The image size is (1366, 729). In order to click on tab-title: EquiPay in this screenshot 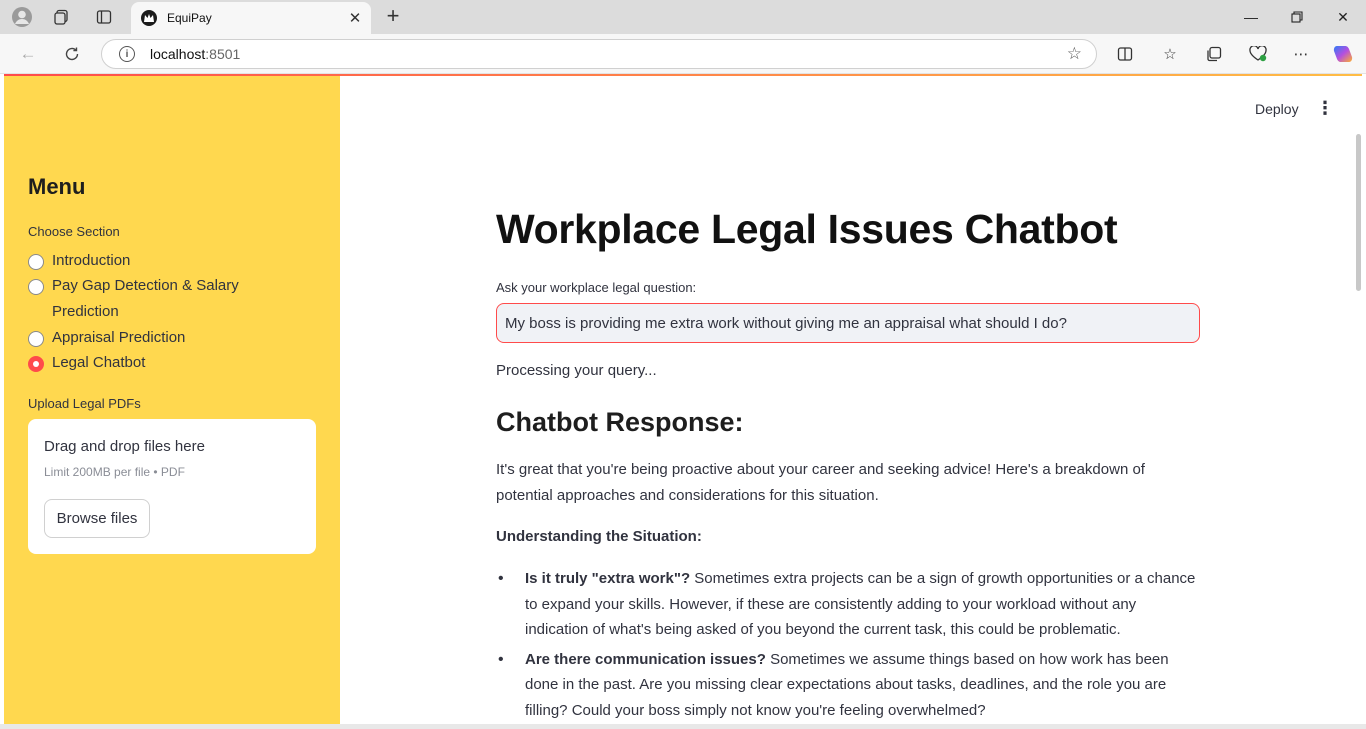, I will do `click(189, 18)`.